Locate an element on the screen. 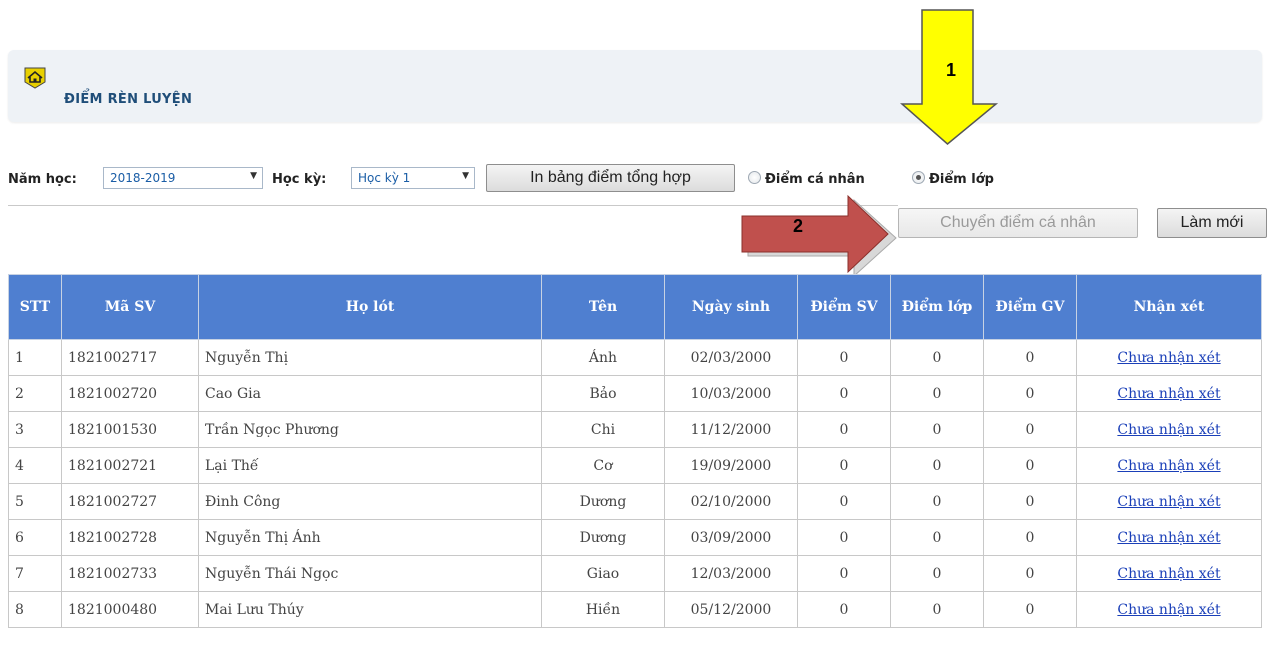 The image size is (1270, 668). col-header-class-score: Điểm lớp is located at coordinates (937, 307).